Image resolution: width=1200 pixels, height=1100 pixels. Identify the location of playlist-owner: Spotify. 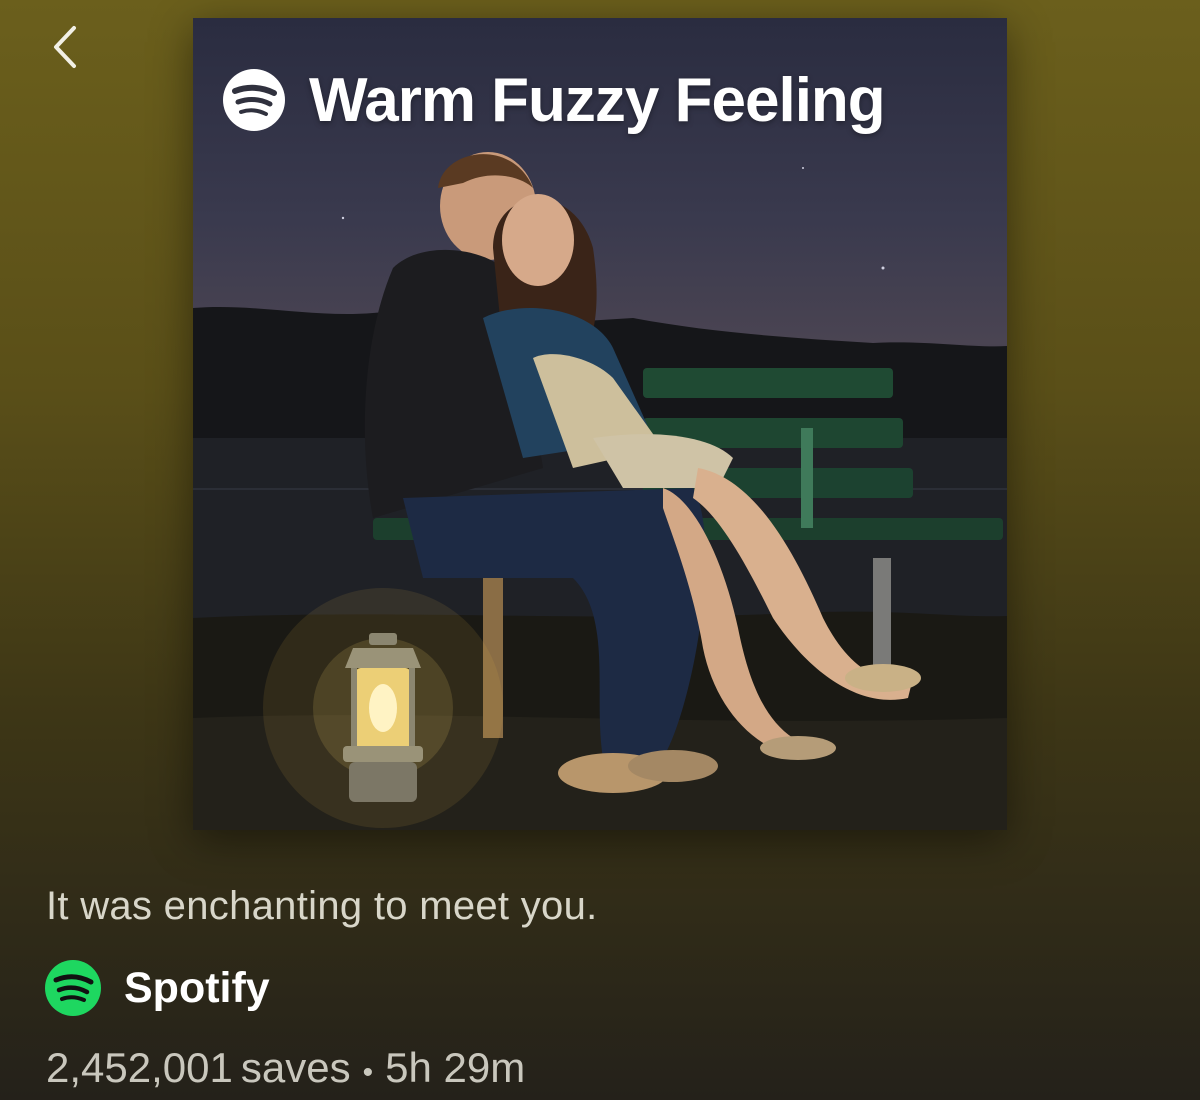
(157, 988).